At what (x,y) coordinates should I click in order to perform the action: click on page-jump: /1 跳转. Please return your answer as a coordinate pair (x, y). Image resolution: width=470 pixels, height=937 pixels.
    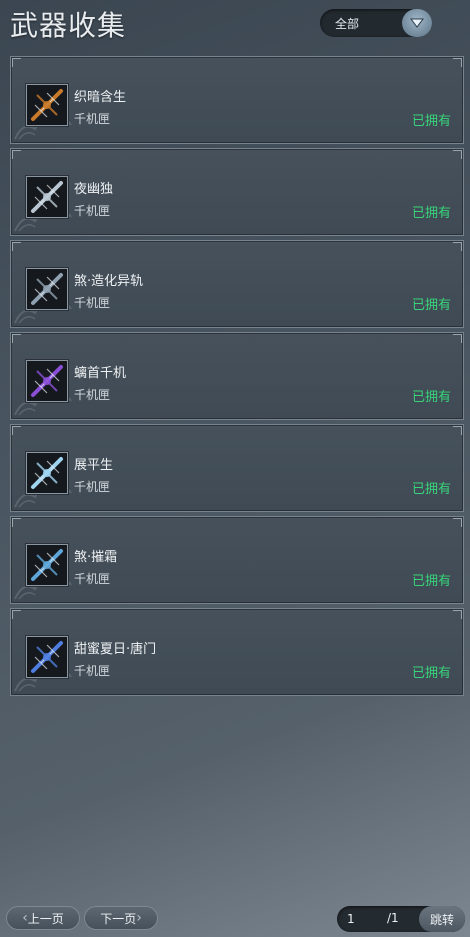
    Looking at the image, I should click on (401, 919).